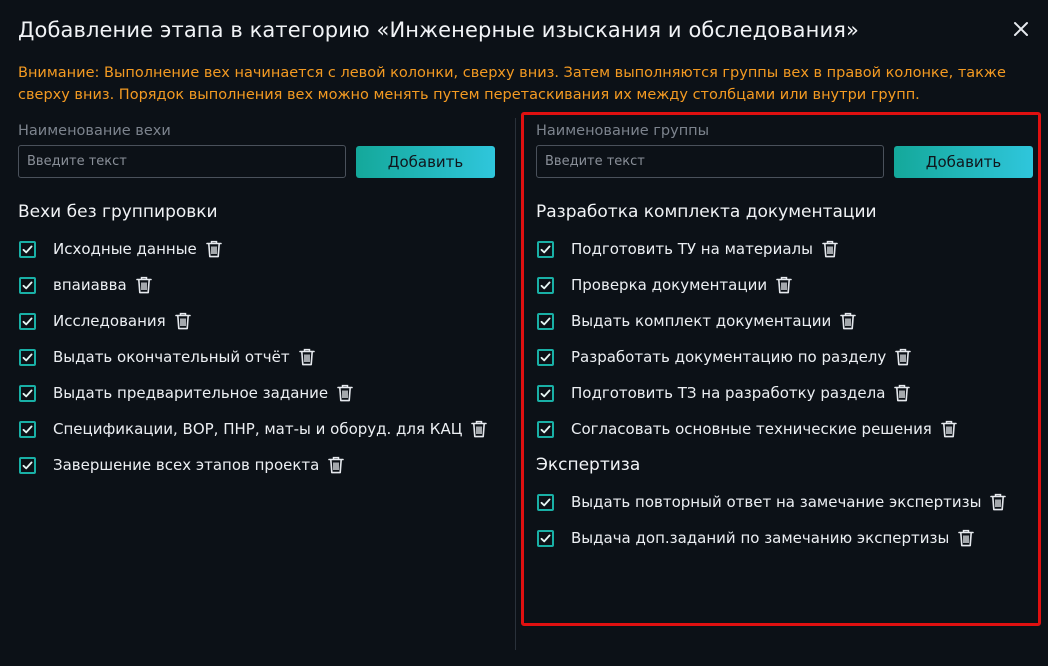 This screenshot has width=1048, height=666. What do you see at coordinates (710, 161) in the screenshot?
I see `group-name-input` at bounding box center [710, 161].